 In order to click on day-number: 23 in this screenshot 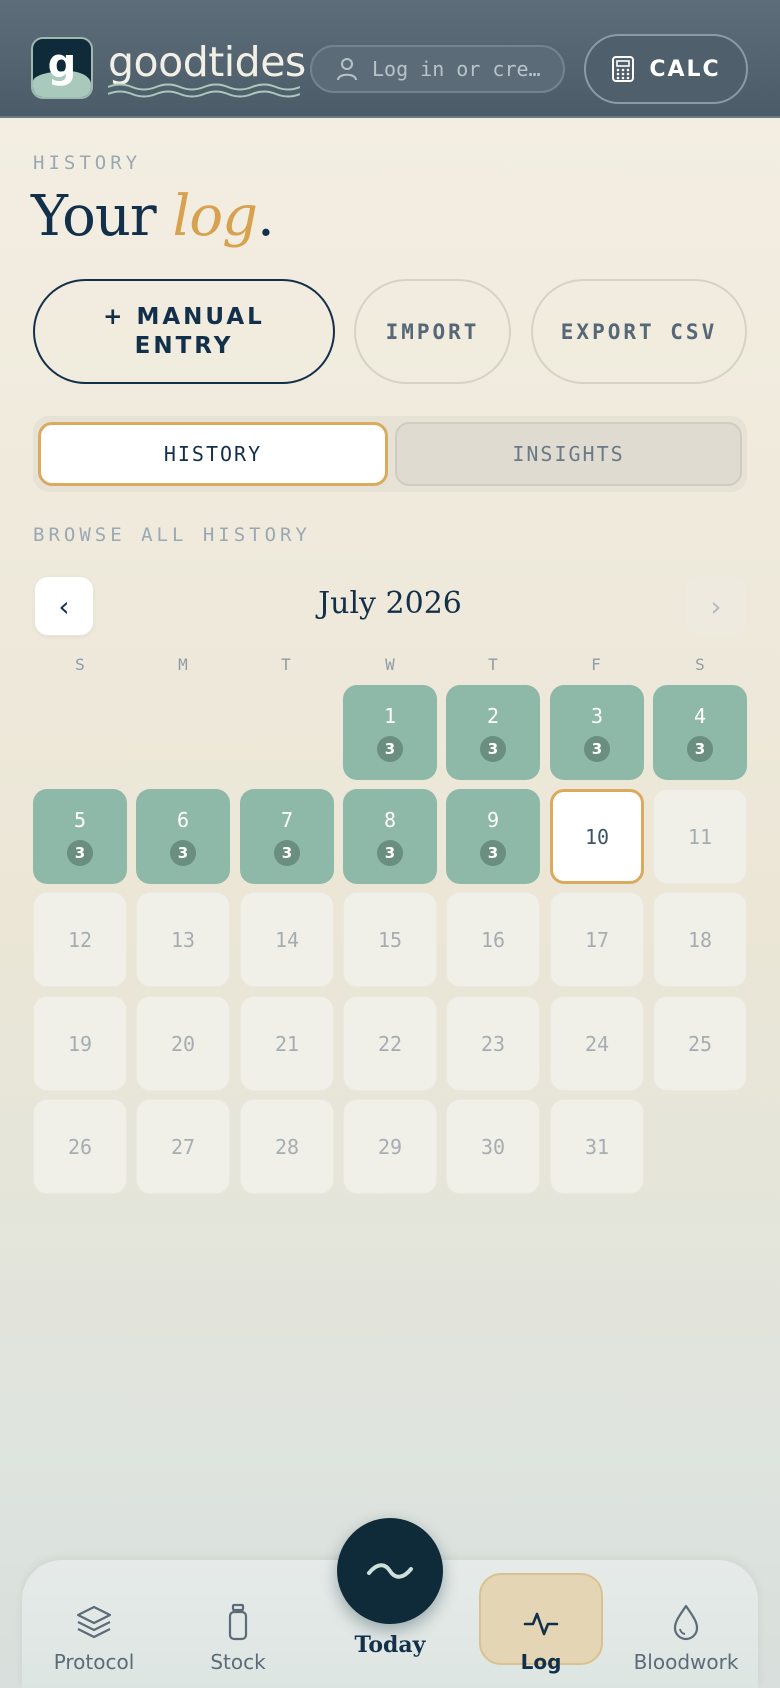, I will do `click(493, 1043)`.